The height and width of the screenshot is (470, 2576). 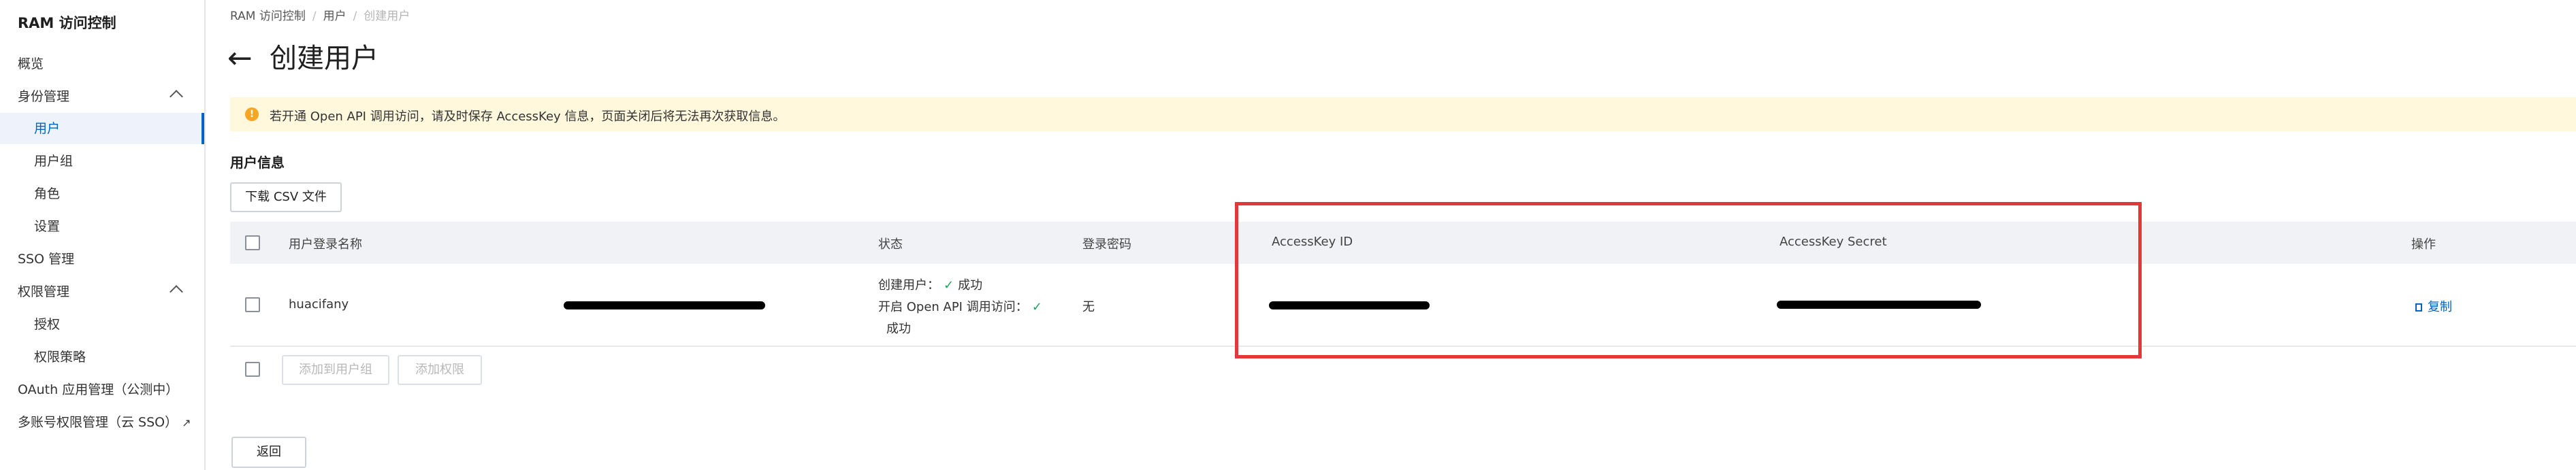 What do you see at coordinates (102, 193) in the screenshot?
I see `sidebar-item-roles: 角色` at bounding box center [102, 193].